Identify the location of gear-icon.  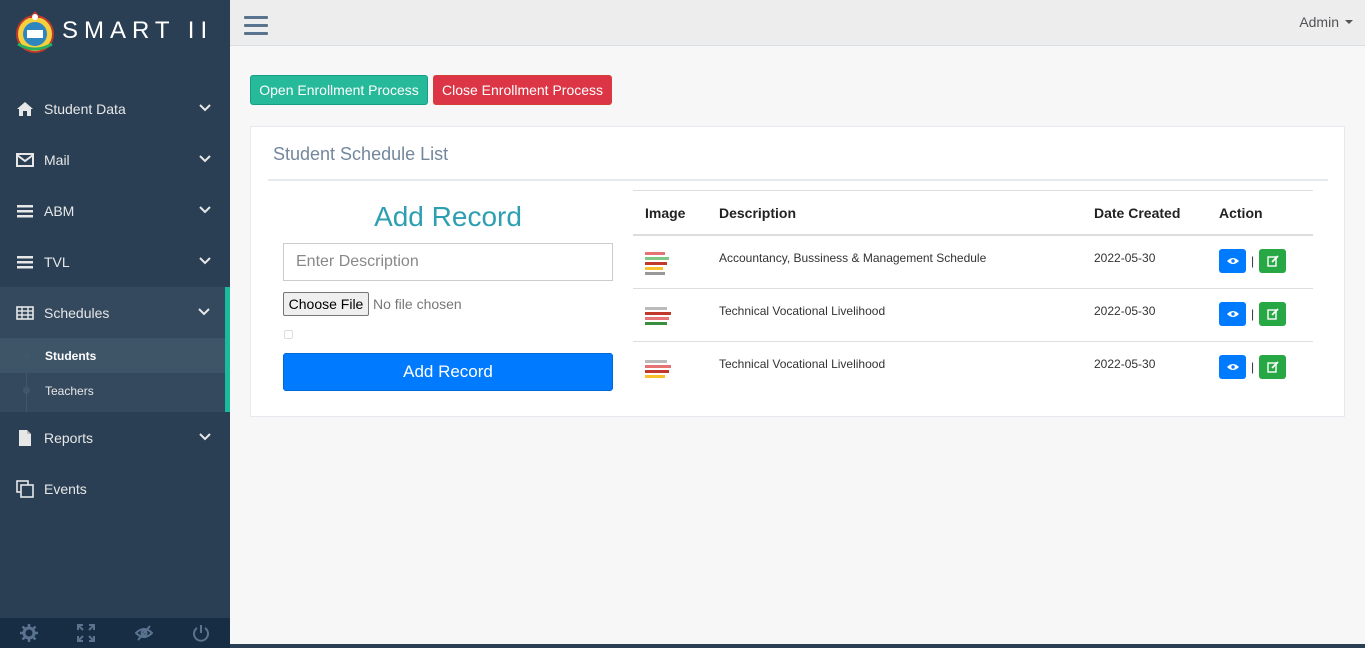
(29, 633).